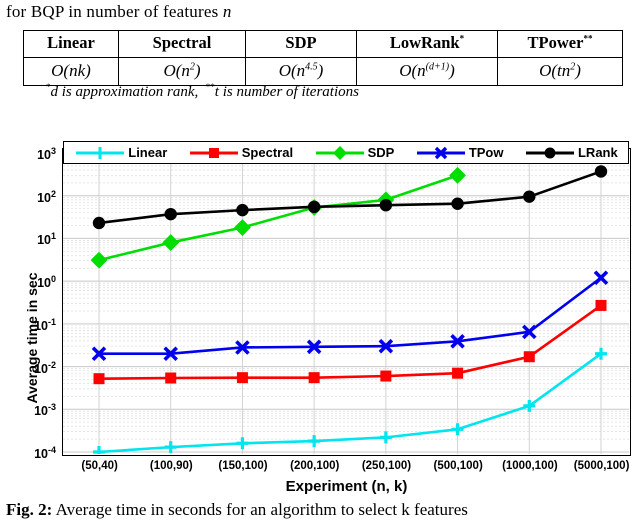 The height and width of the screenshot is (522, 640). Describe the element at coordinates (452, 70) in the screenshot. I see `cell3-tail: )` at that location.